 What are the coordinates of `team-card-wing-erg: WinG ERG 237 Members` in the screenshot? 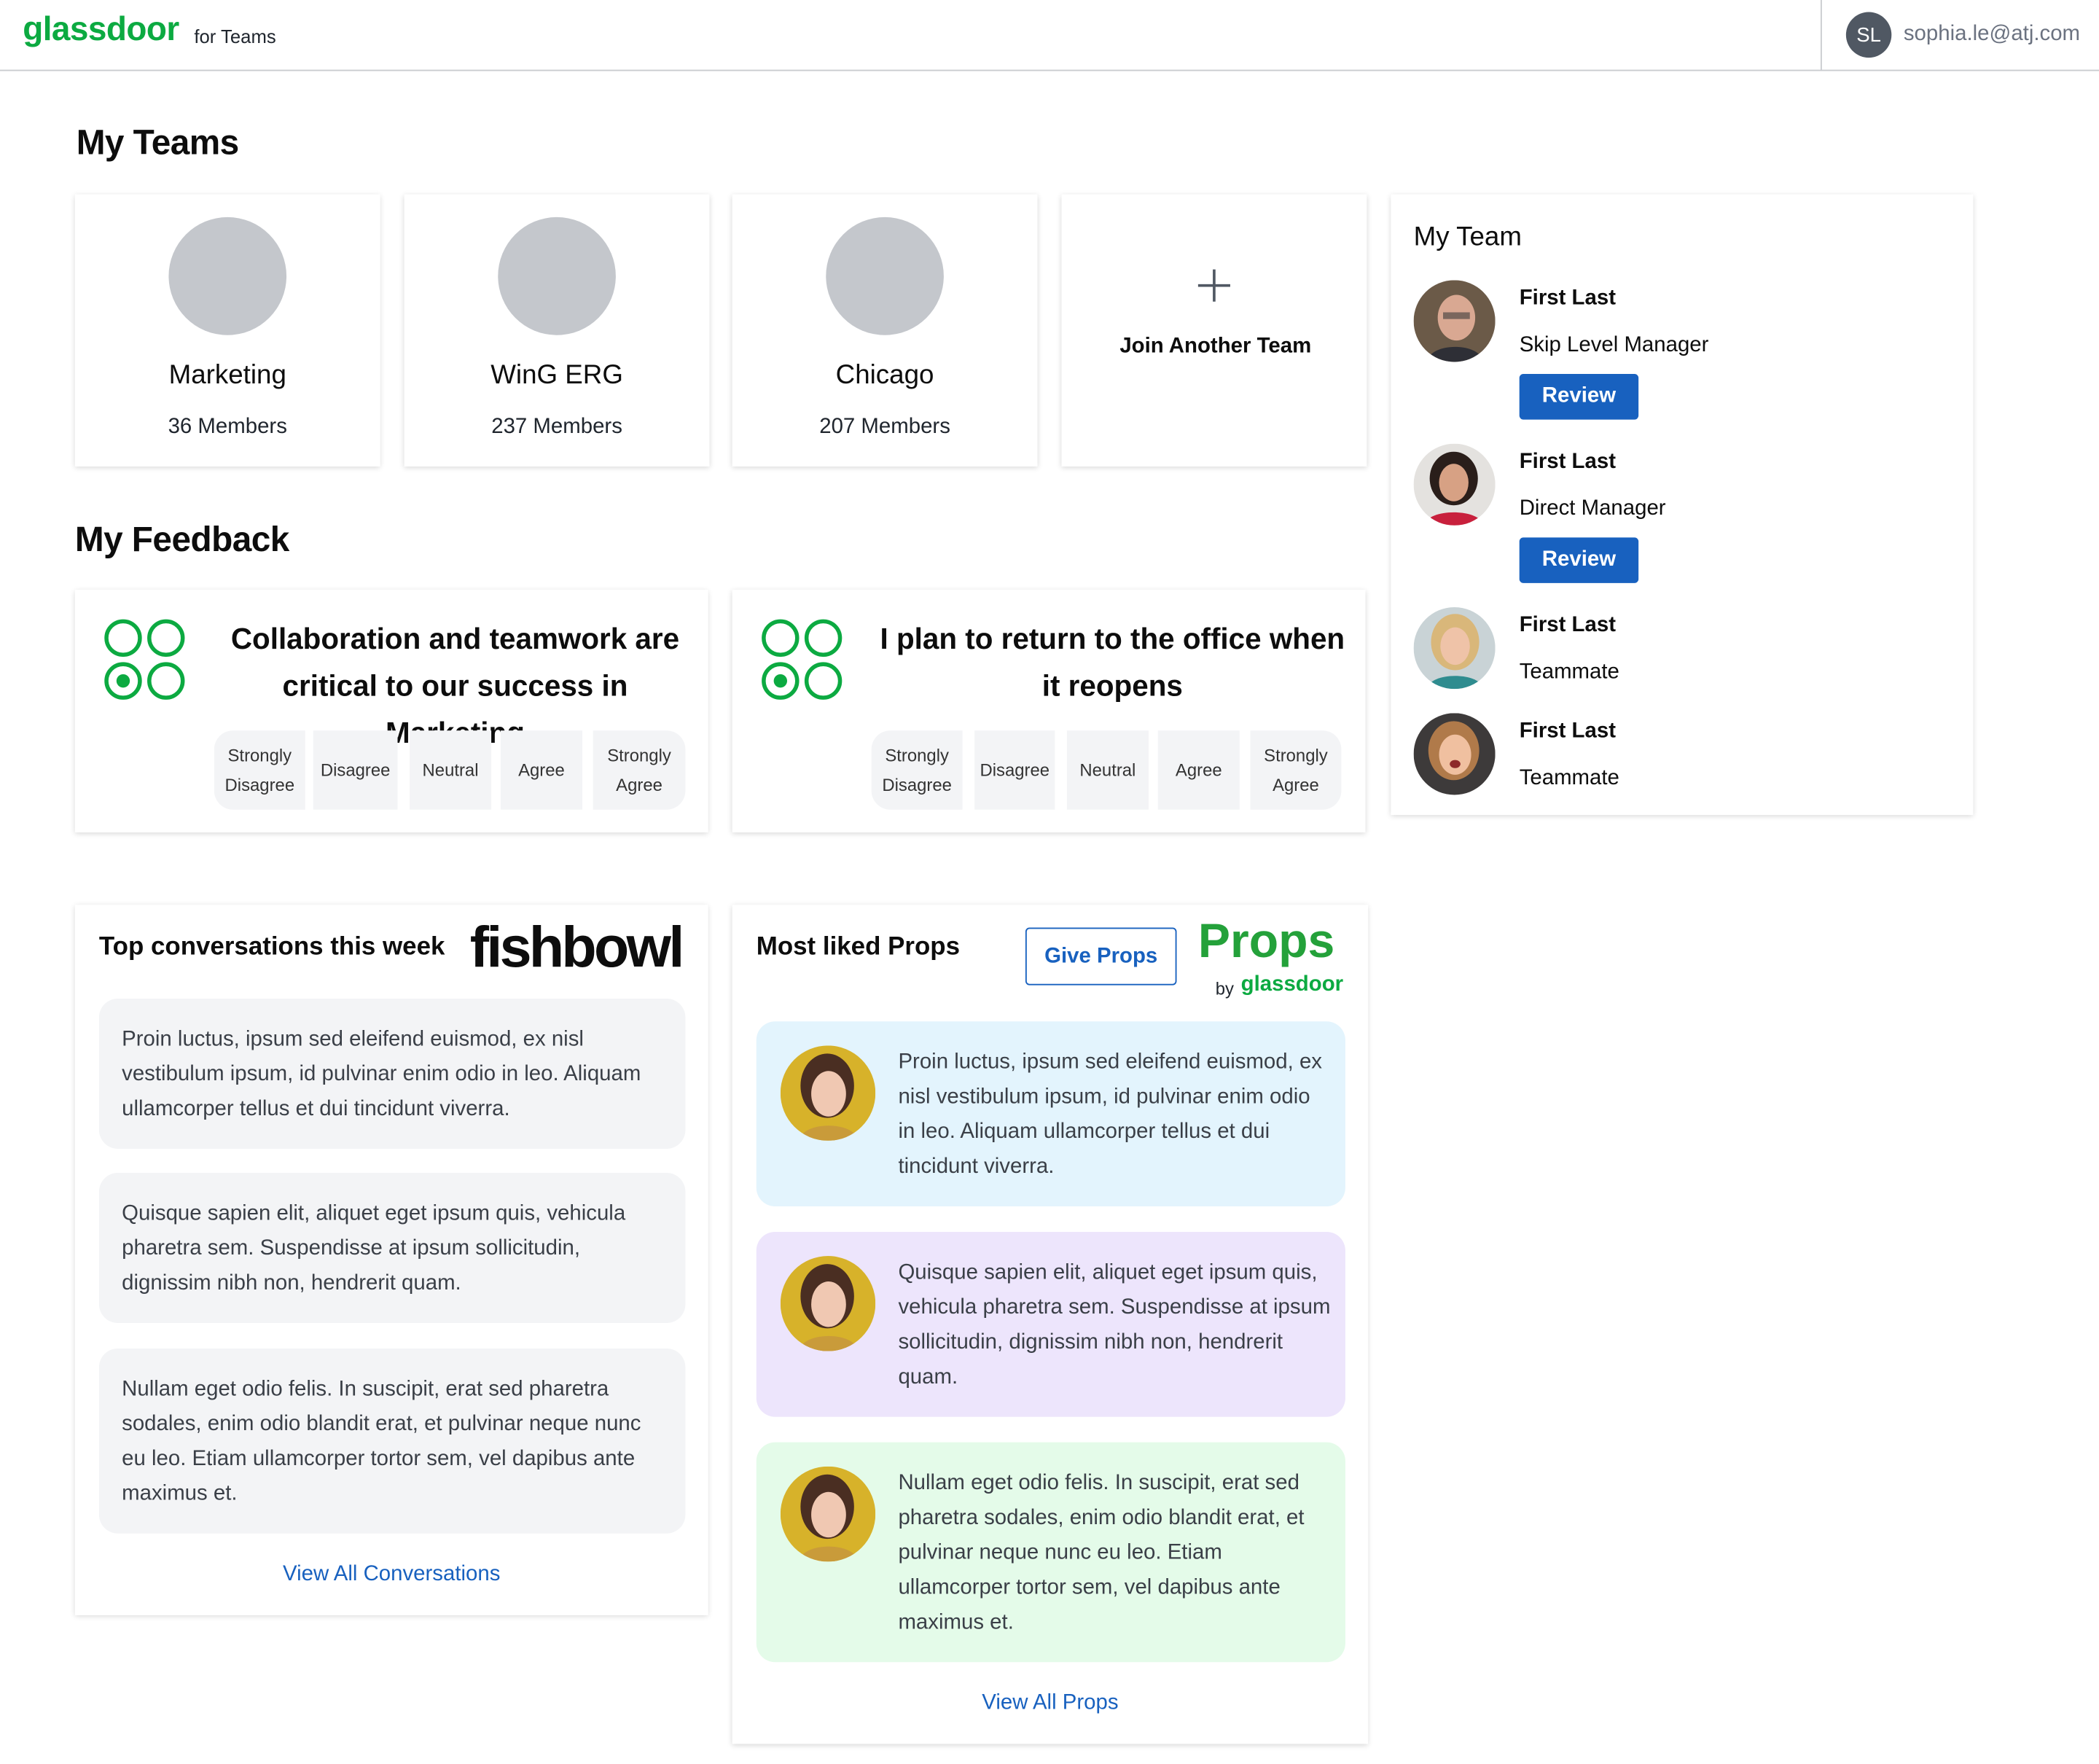 It's located at (557, 330).